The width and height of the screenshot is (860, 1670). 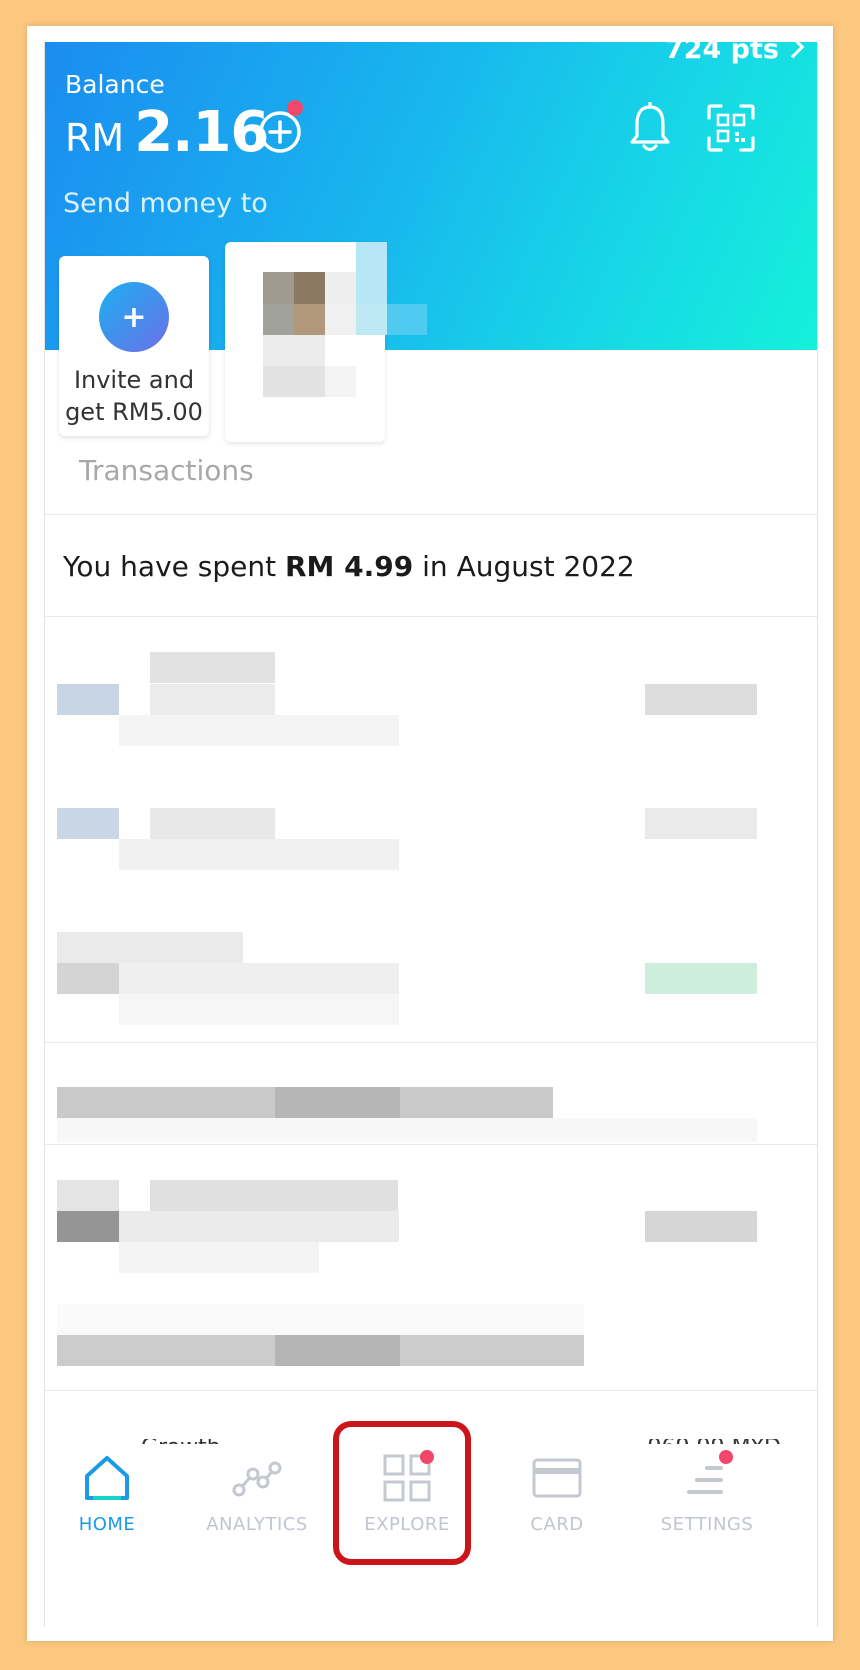 I want to click on balance-currency: RM, so click(x=95, y=138).